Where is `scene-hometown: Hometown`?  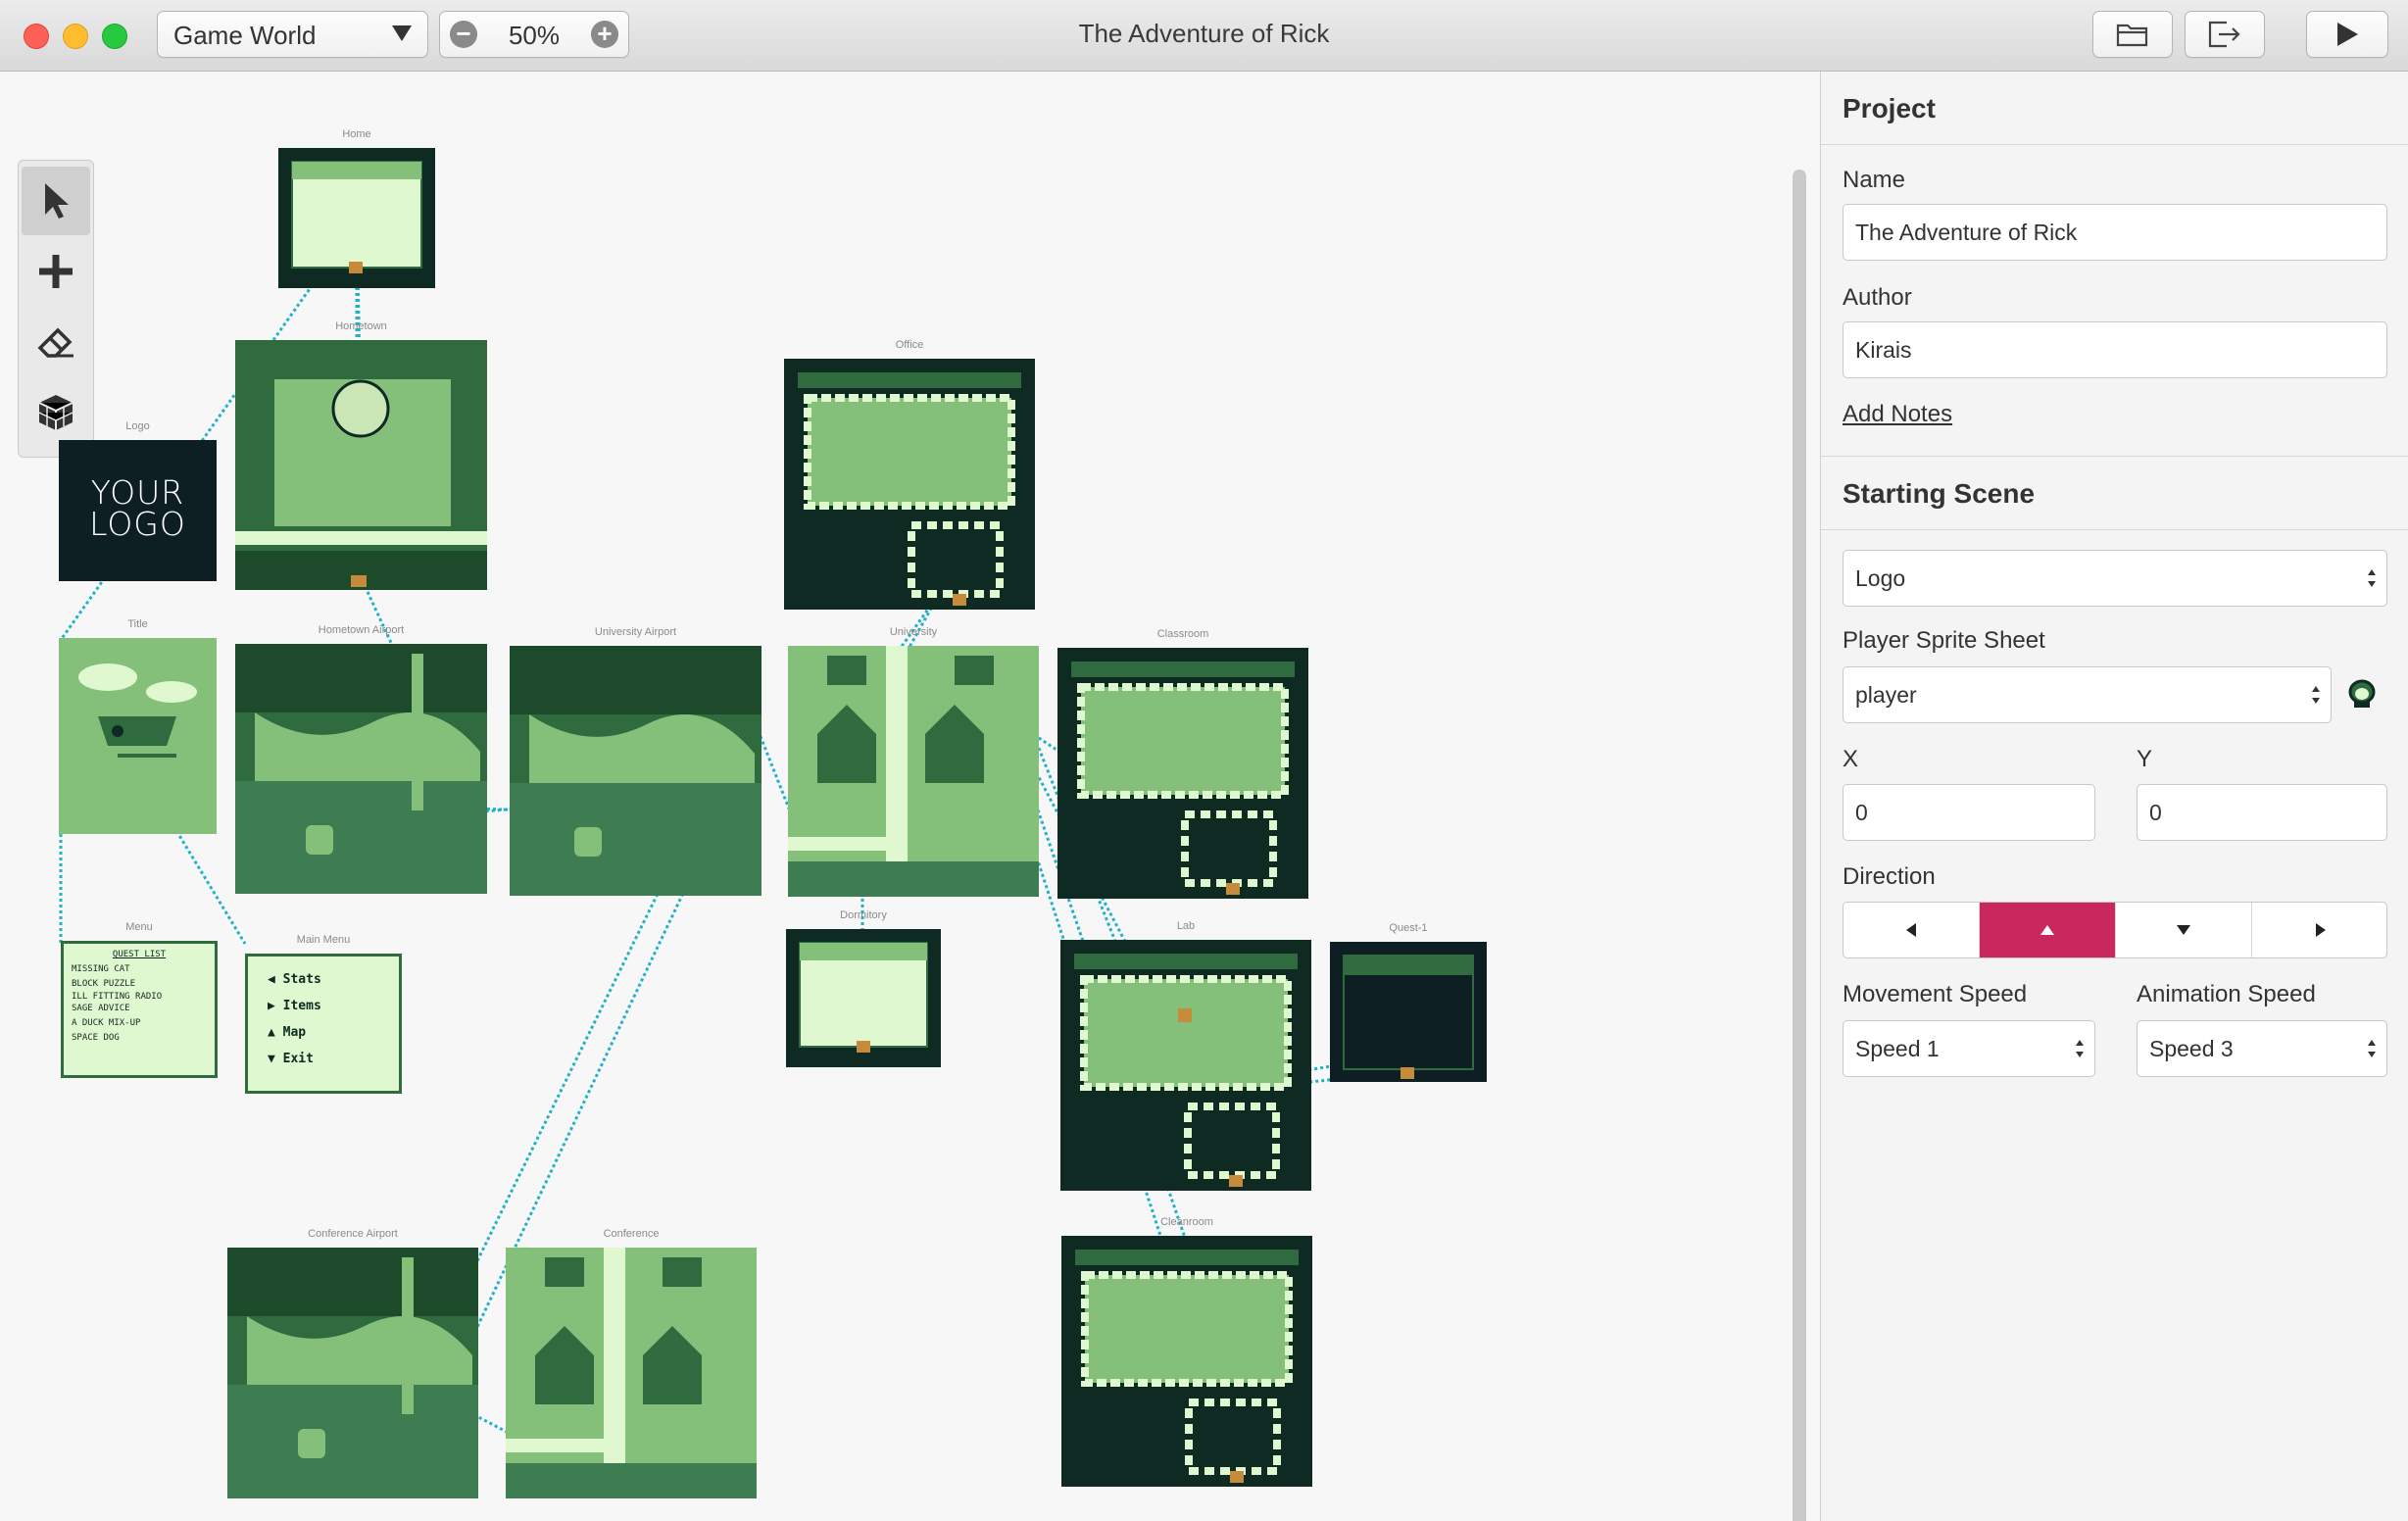 scene-hometown: Hometown is located at coordinates (361, 455).